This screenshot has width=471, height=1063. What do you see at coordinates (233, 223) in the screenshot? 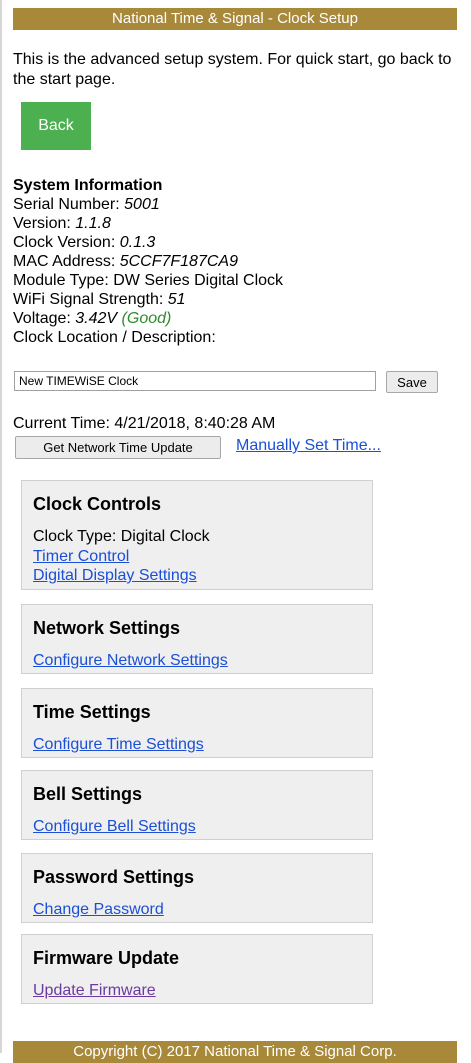
I see `version-row: Version: 1.1.8` at bounding box center [233, 223].